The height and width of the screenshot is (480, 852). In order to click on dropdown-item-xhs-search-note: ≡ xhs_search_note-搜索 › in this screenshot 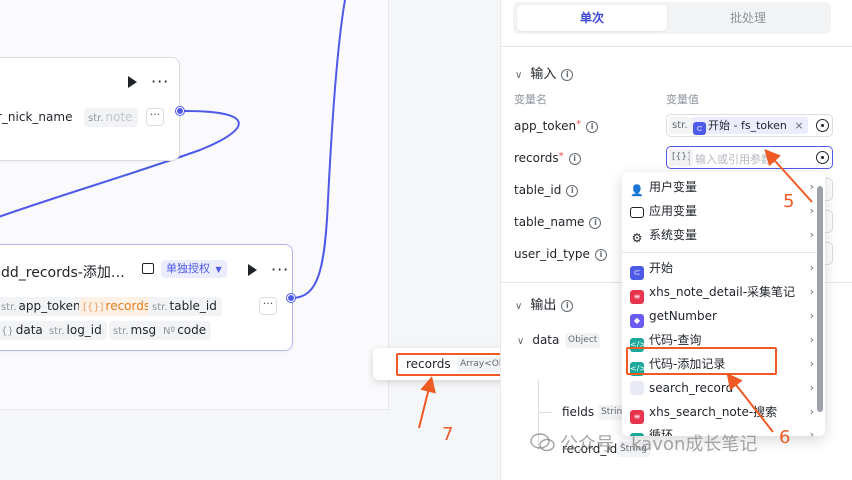, I will do `click(720, 412)`.